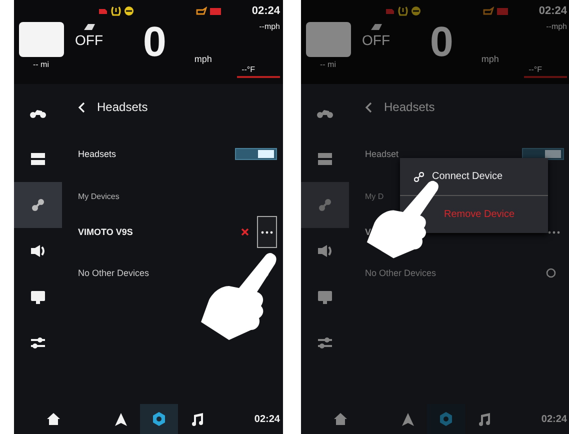  I want to click on menu-item: Connect Device, so click(474, 176).